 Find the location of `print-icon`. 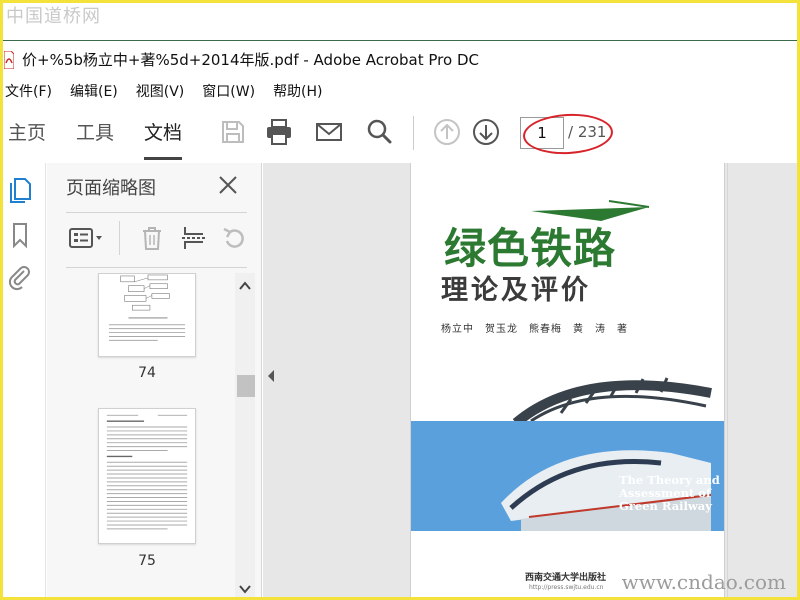

print-icon is located at coordinates (279, 132).